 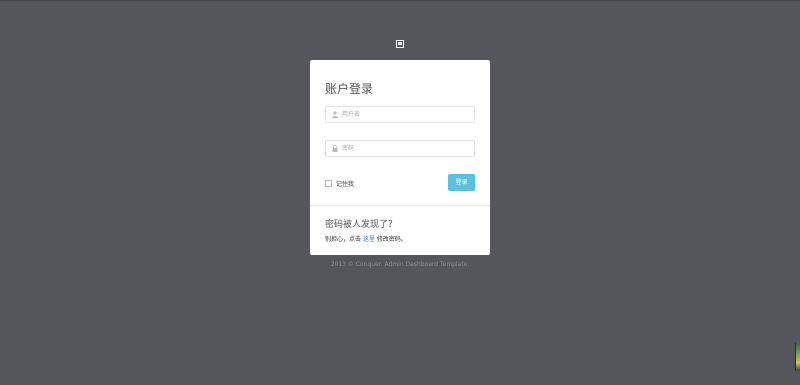 I want to click on forgot-text-prefix: 别担心，点击, so click(x=343, y=239).